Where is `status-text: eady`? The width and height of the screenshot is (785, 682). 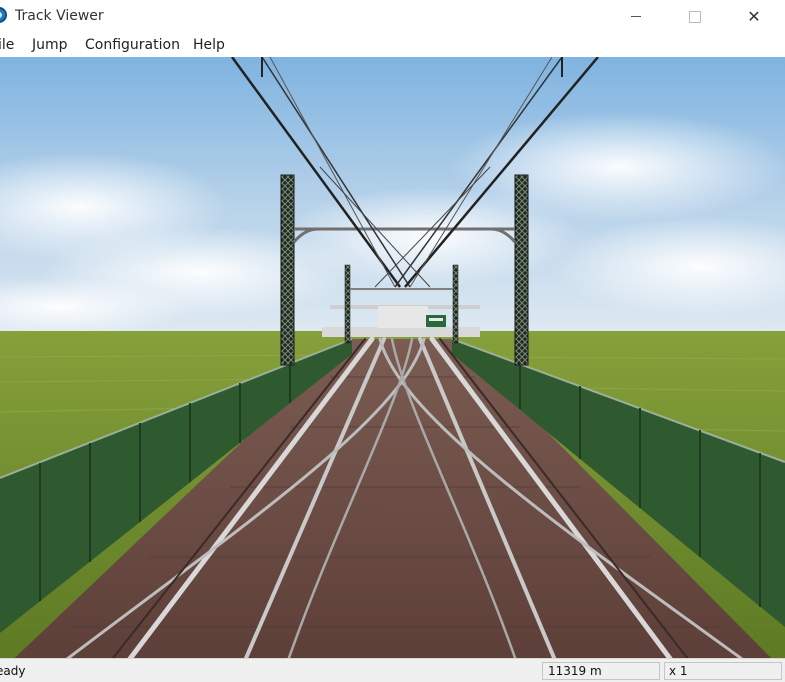
status-text: eady is located at coordinates (13, 671).